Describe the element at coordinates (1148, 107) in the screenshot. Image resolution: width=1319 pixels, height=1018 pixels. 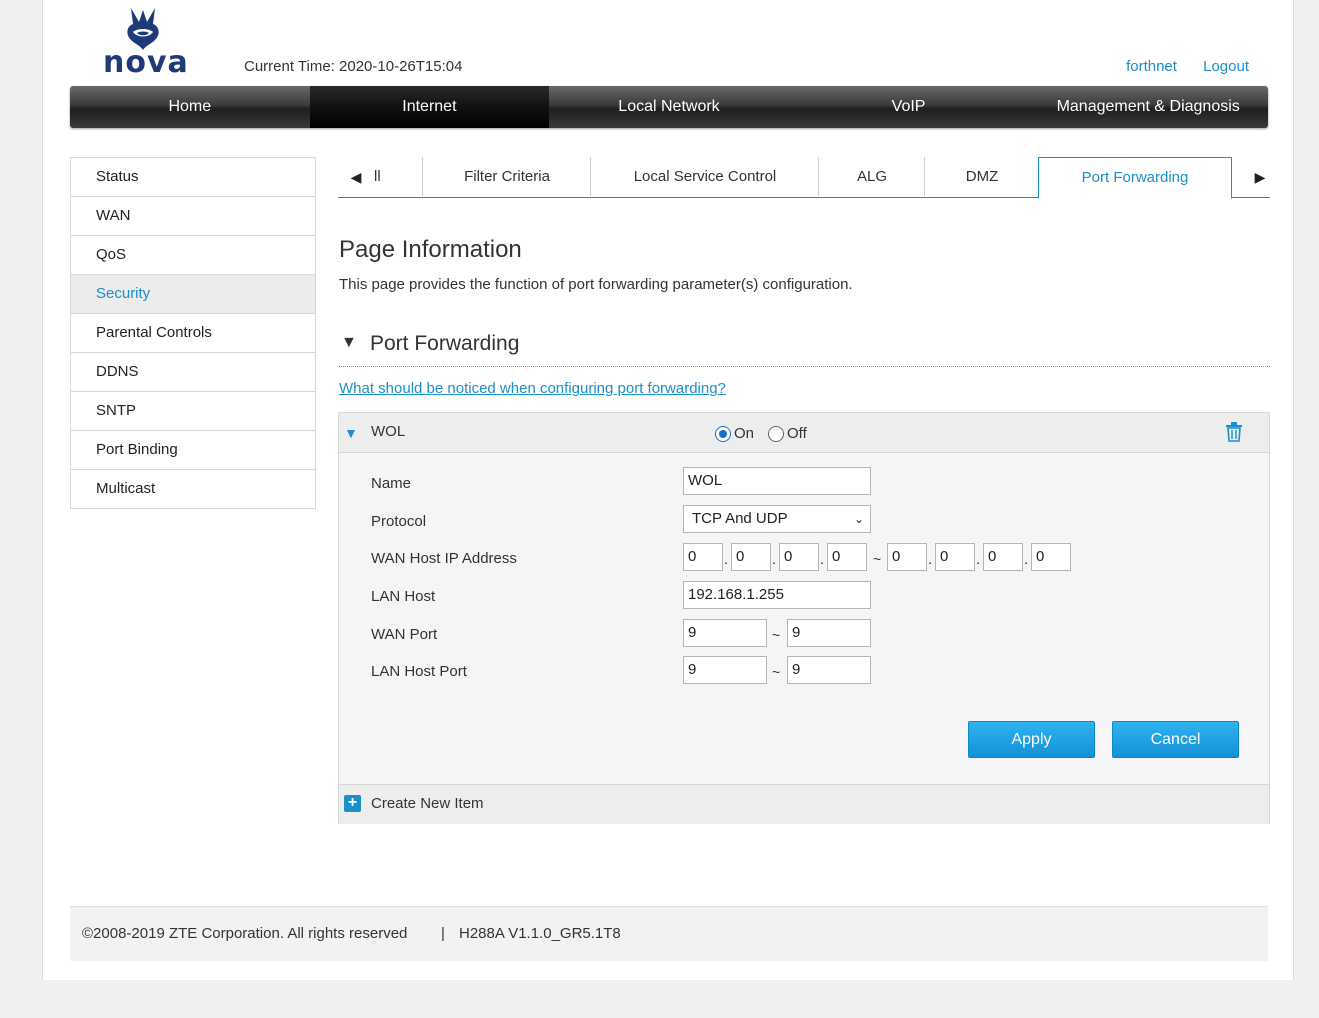
I see `nav-management-diagnosis: Management & Diagnosis` at that location.